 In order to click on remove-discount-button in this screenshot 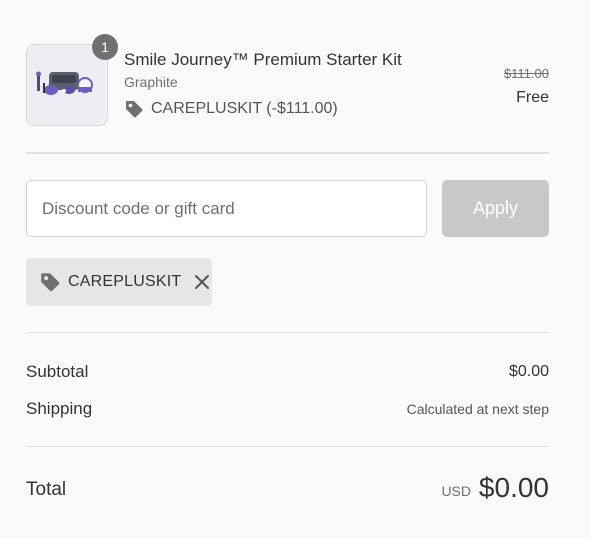, I will do `click(202, 282)`.